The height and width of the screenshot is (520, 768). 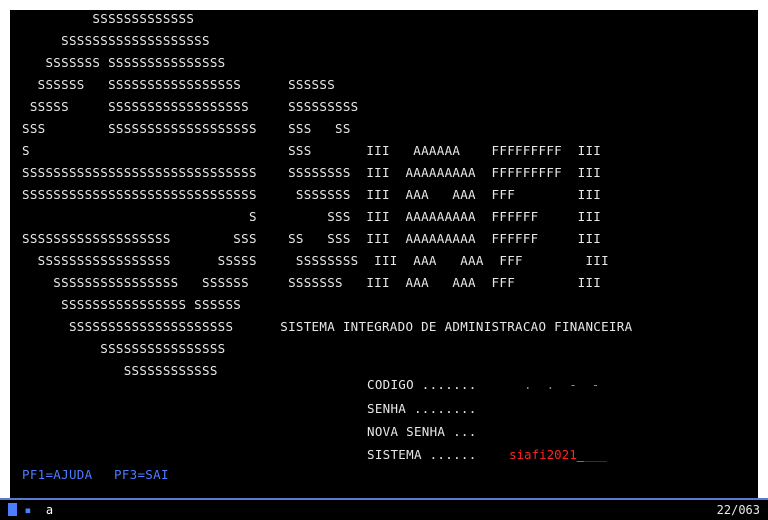 I want to click on pf1-help-key: PF1=AJUDA, so click(x=57, y=475).